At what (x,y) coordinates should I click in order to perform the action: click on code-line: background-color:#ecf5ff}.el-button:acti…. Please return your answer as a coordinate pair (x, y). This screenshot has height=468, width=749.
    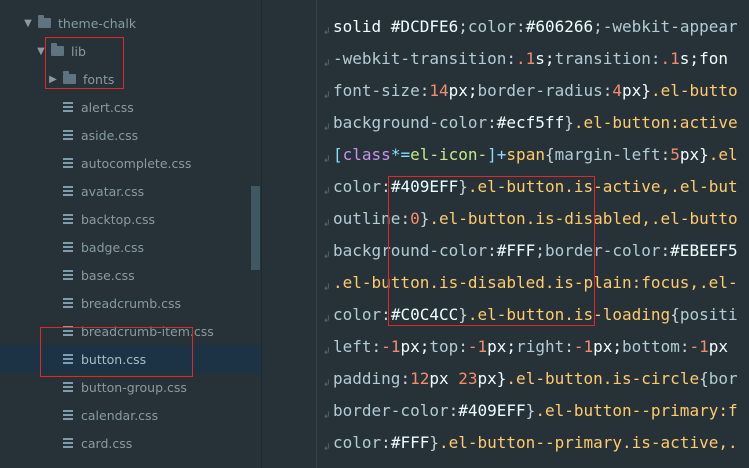
    Looking at the image, I should click on (535, 123).